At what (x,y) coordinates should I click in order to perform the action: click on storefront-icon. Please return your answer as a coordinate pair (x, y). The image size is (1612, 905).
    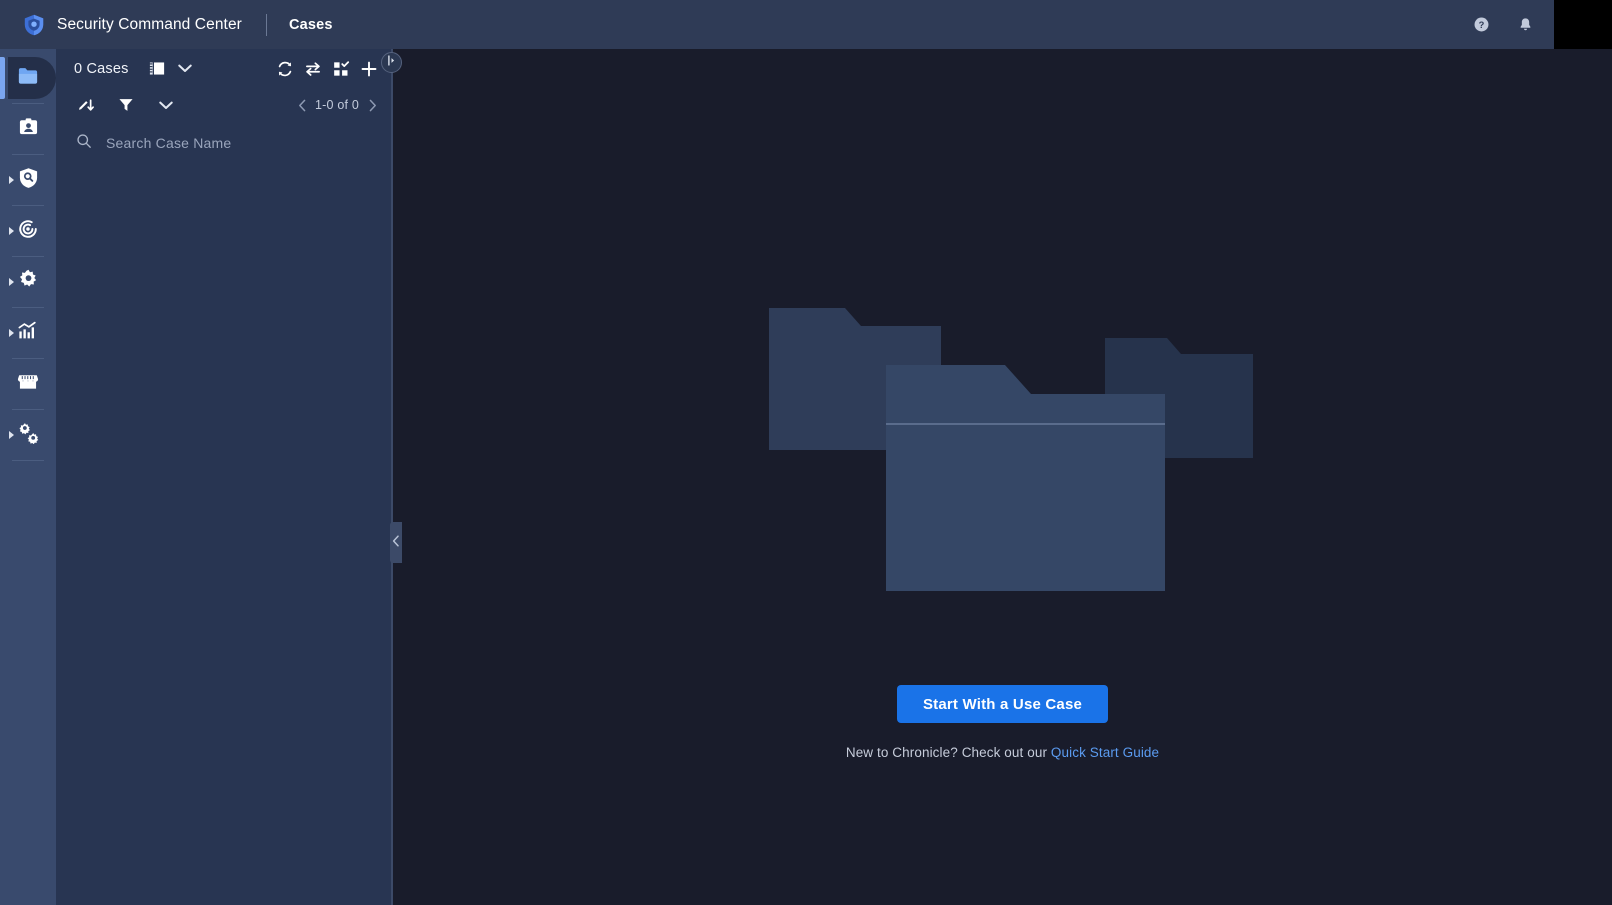
    Looking at the image, I should click on (28, 384).